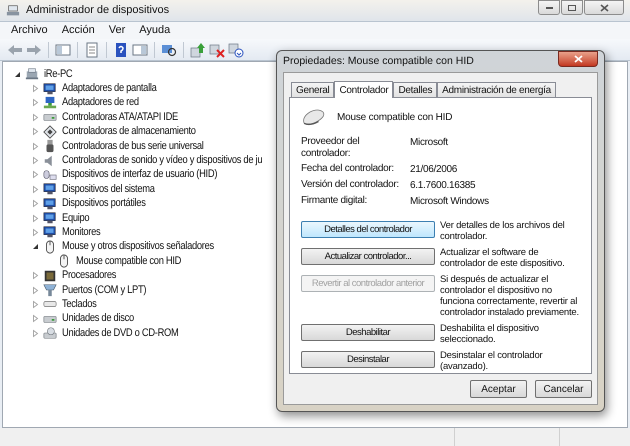 This screenshot has height=446, width=630. I want to click on maximize-button, so click(572, 7).